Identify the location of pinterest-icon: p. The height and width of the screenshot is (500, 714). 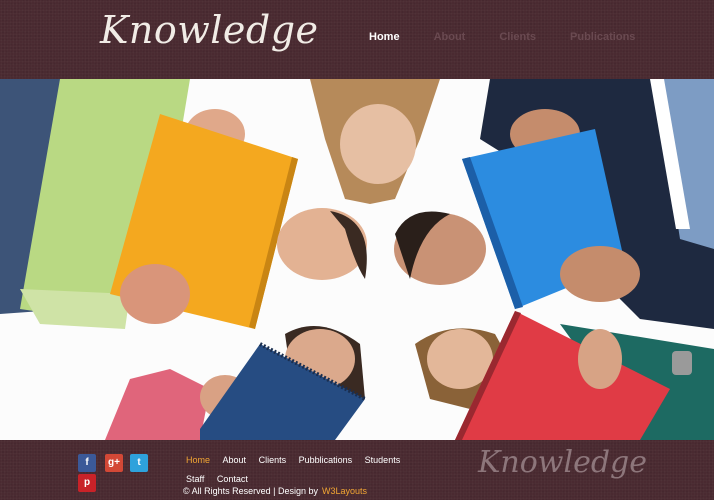
(87, 483).